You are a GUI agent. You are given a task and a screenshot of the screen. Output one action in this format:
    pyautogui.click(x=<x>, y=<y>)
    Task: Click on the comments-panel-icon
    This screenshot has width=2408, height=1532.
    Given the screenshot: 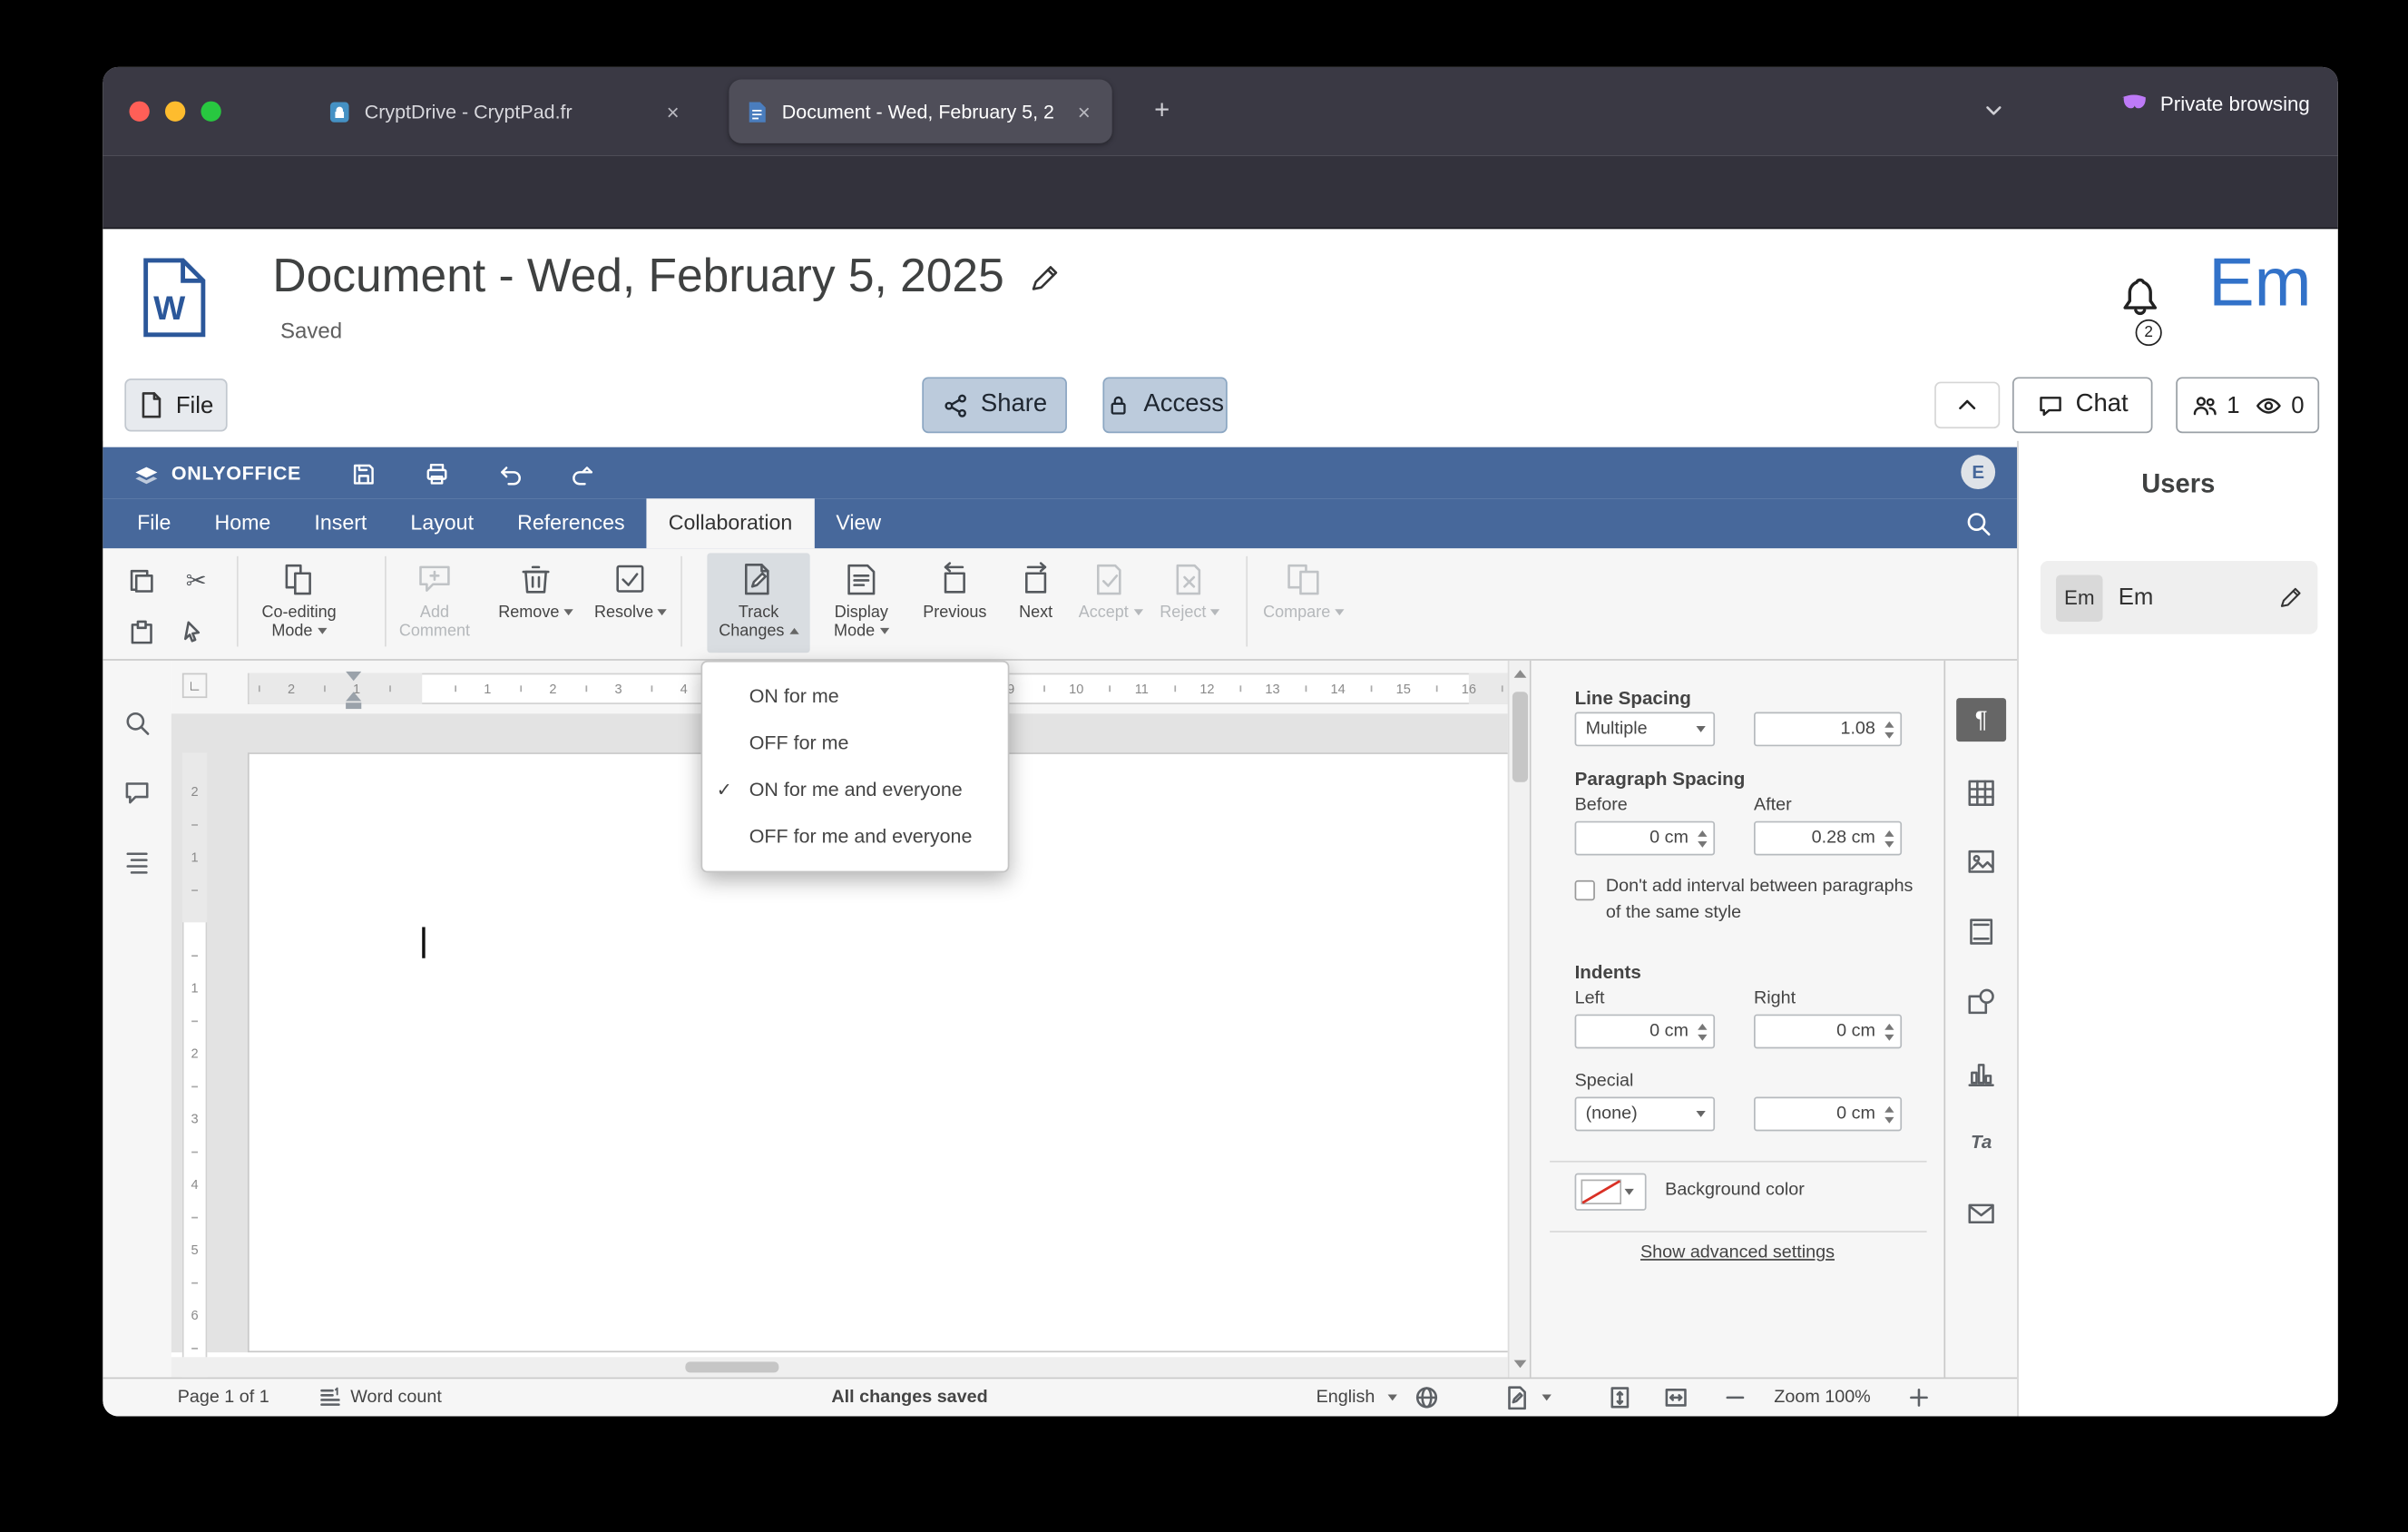 What is the action you would take?
    pyautogui.click(x=138, y=793)
    